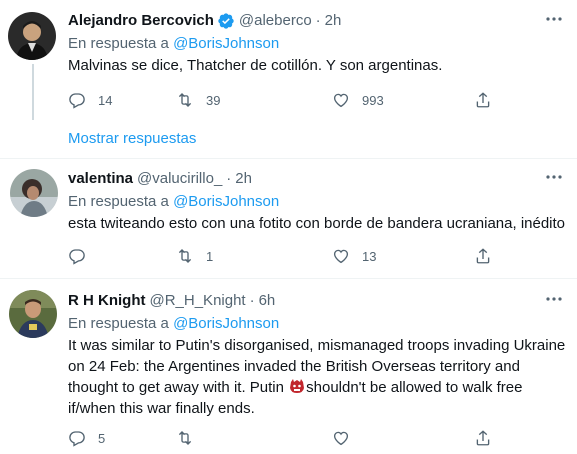 The image size is (577, 454). I want to click on timestamp: 6h, so click(267, 301).